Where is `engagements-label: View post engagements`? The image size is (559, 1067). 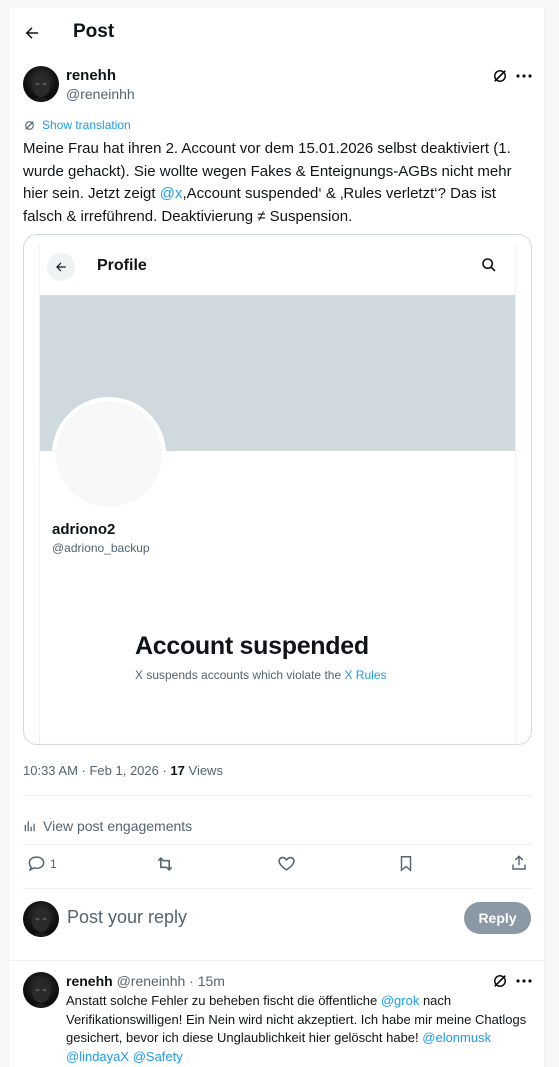 engagements-label: View post engagements is located at coordinates (118, 826).